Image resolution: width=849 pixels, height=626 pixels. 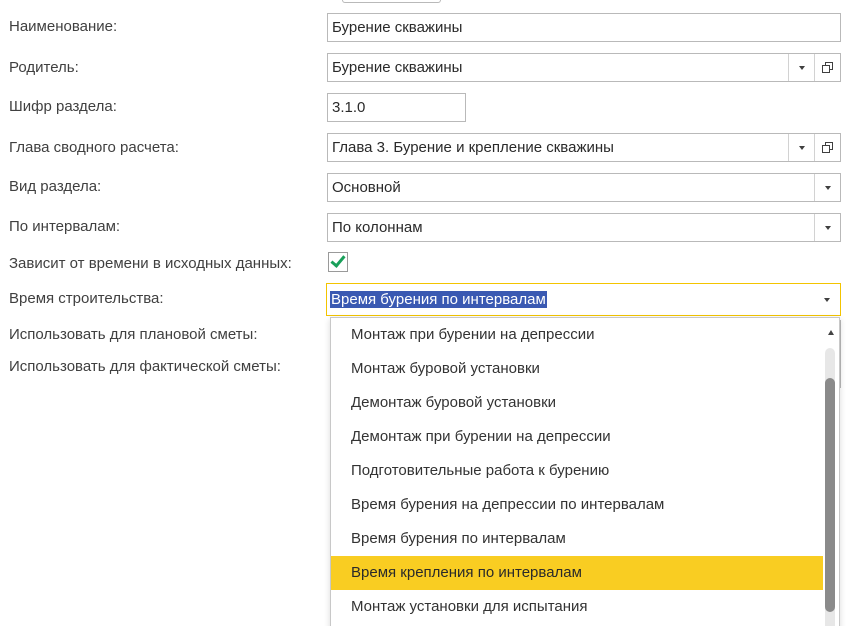 I want to click on truncated-field, so click(x=391, y=1).